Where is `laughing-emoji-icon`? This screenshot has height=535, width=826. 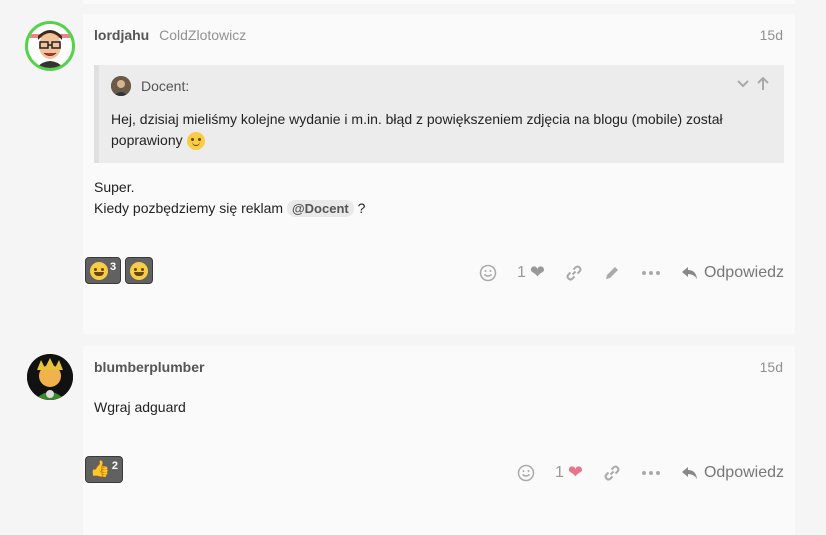 laughing-emoji-icon is located at coordinates (99, 270).